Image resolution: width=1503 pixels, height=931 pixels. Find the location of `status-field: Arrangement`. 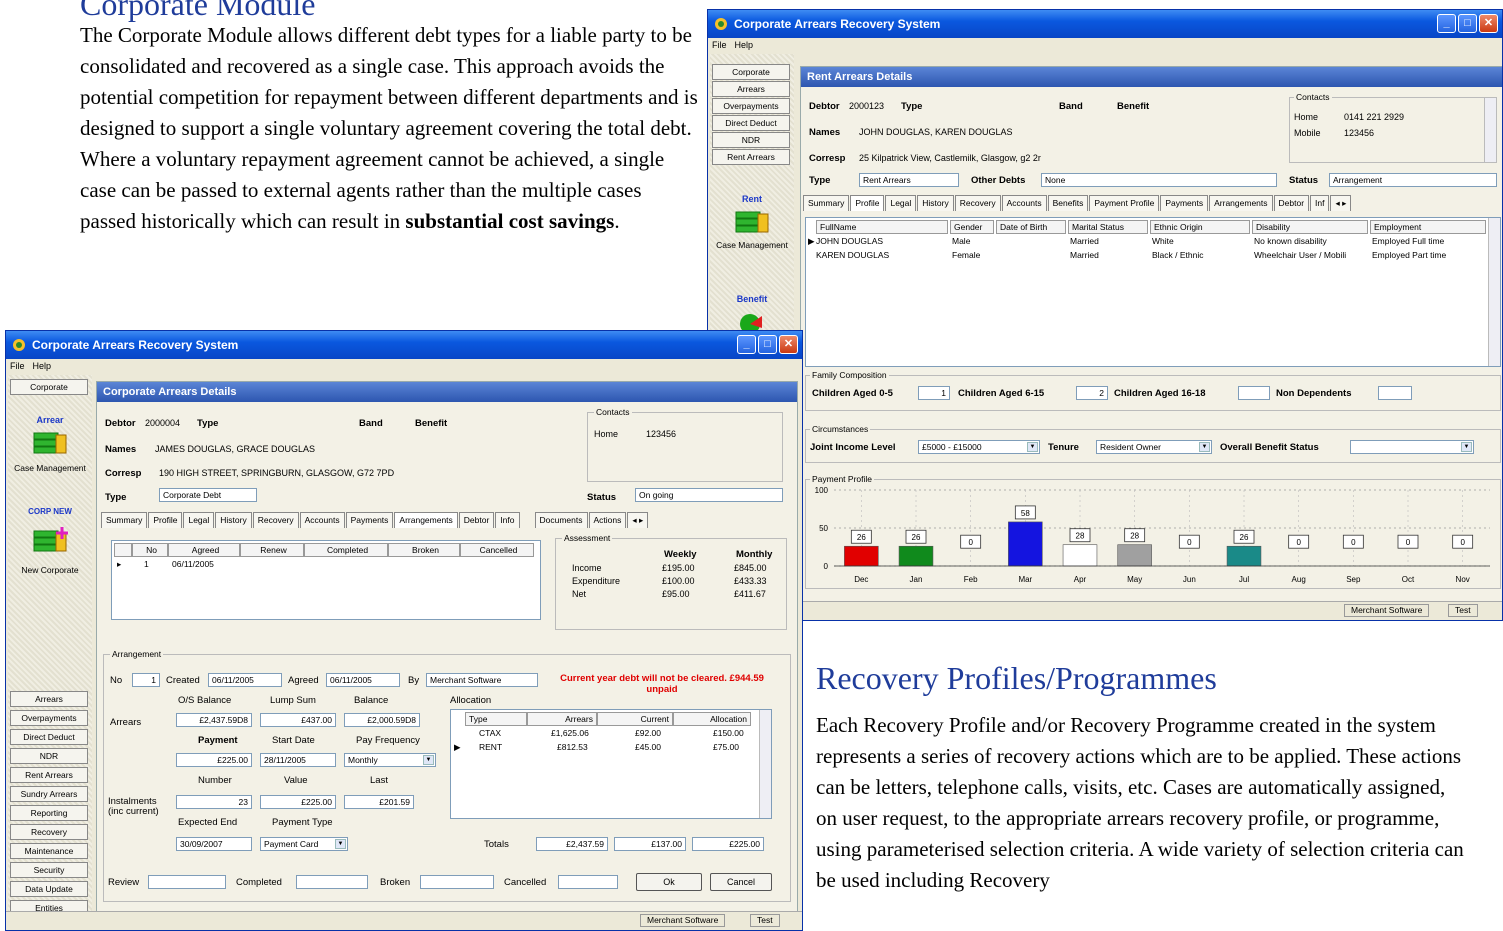

status-field: Arrangement is located at coordinates (1413, 180).